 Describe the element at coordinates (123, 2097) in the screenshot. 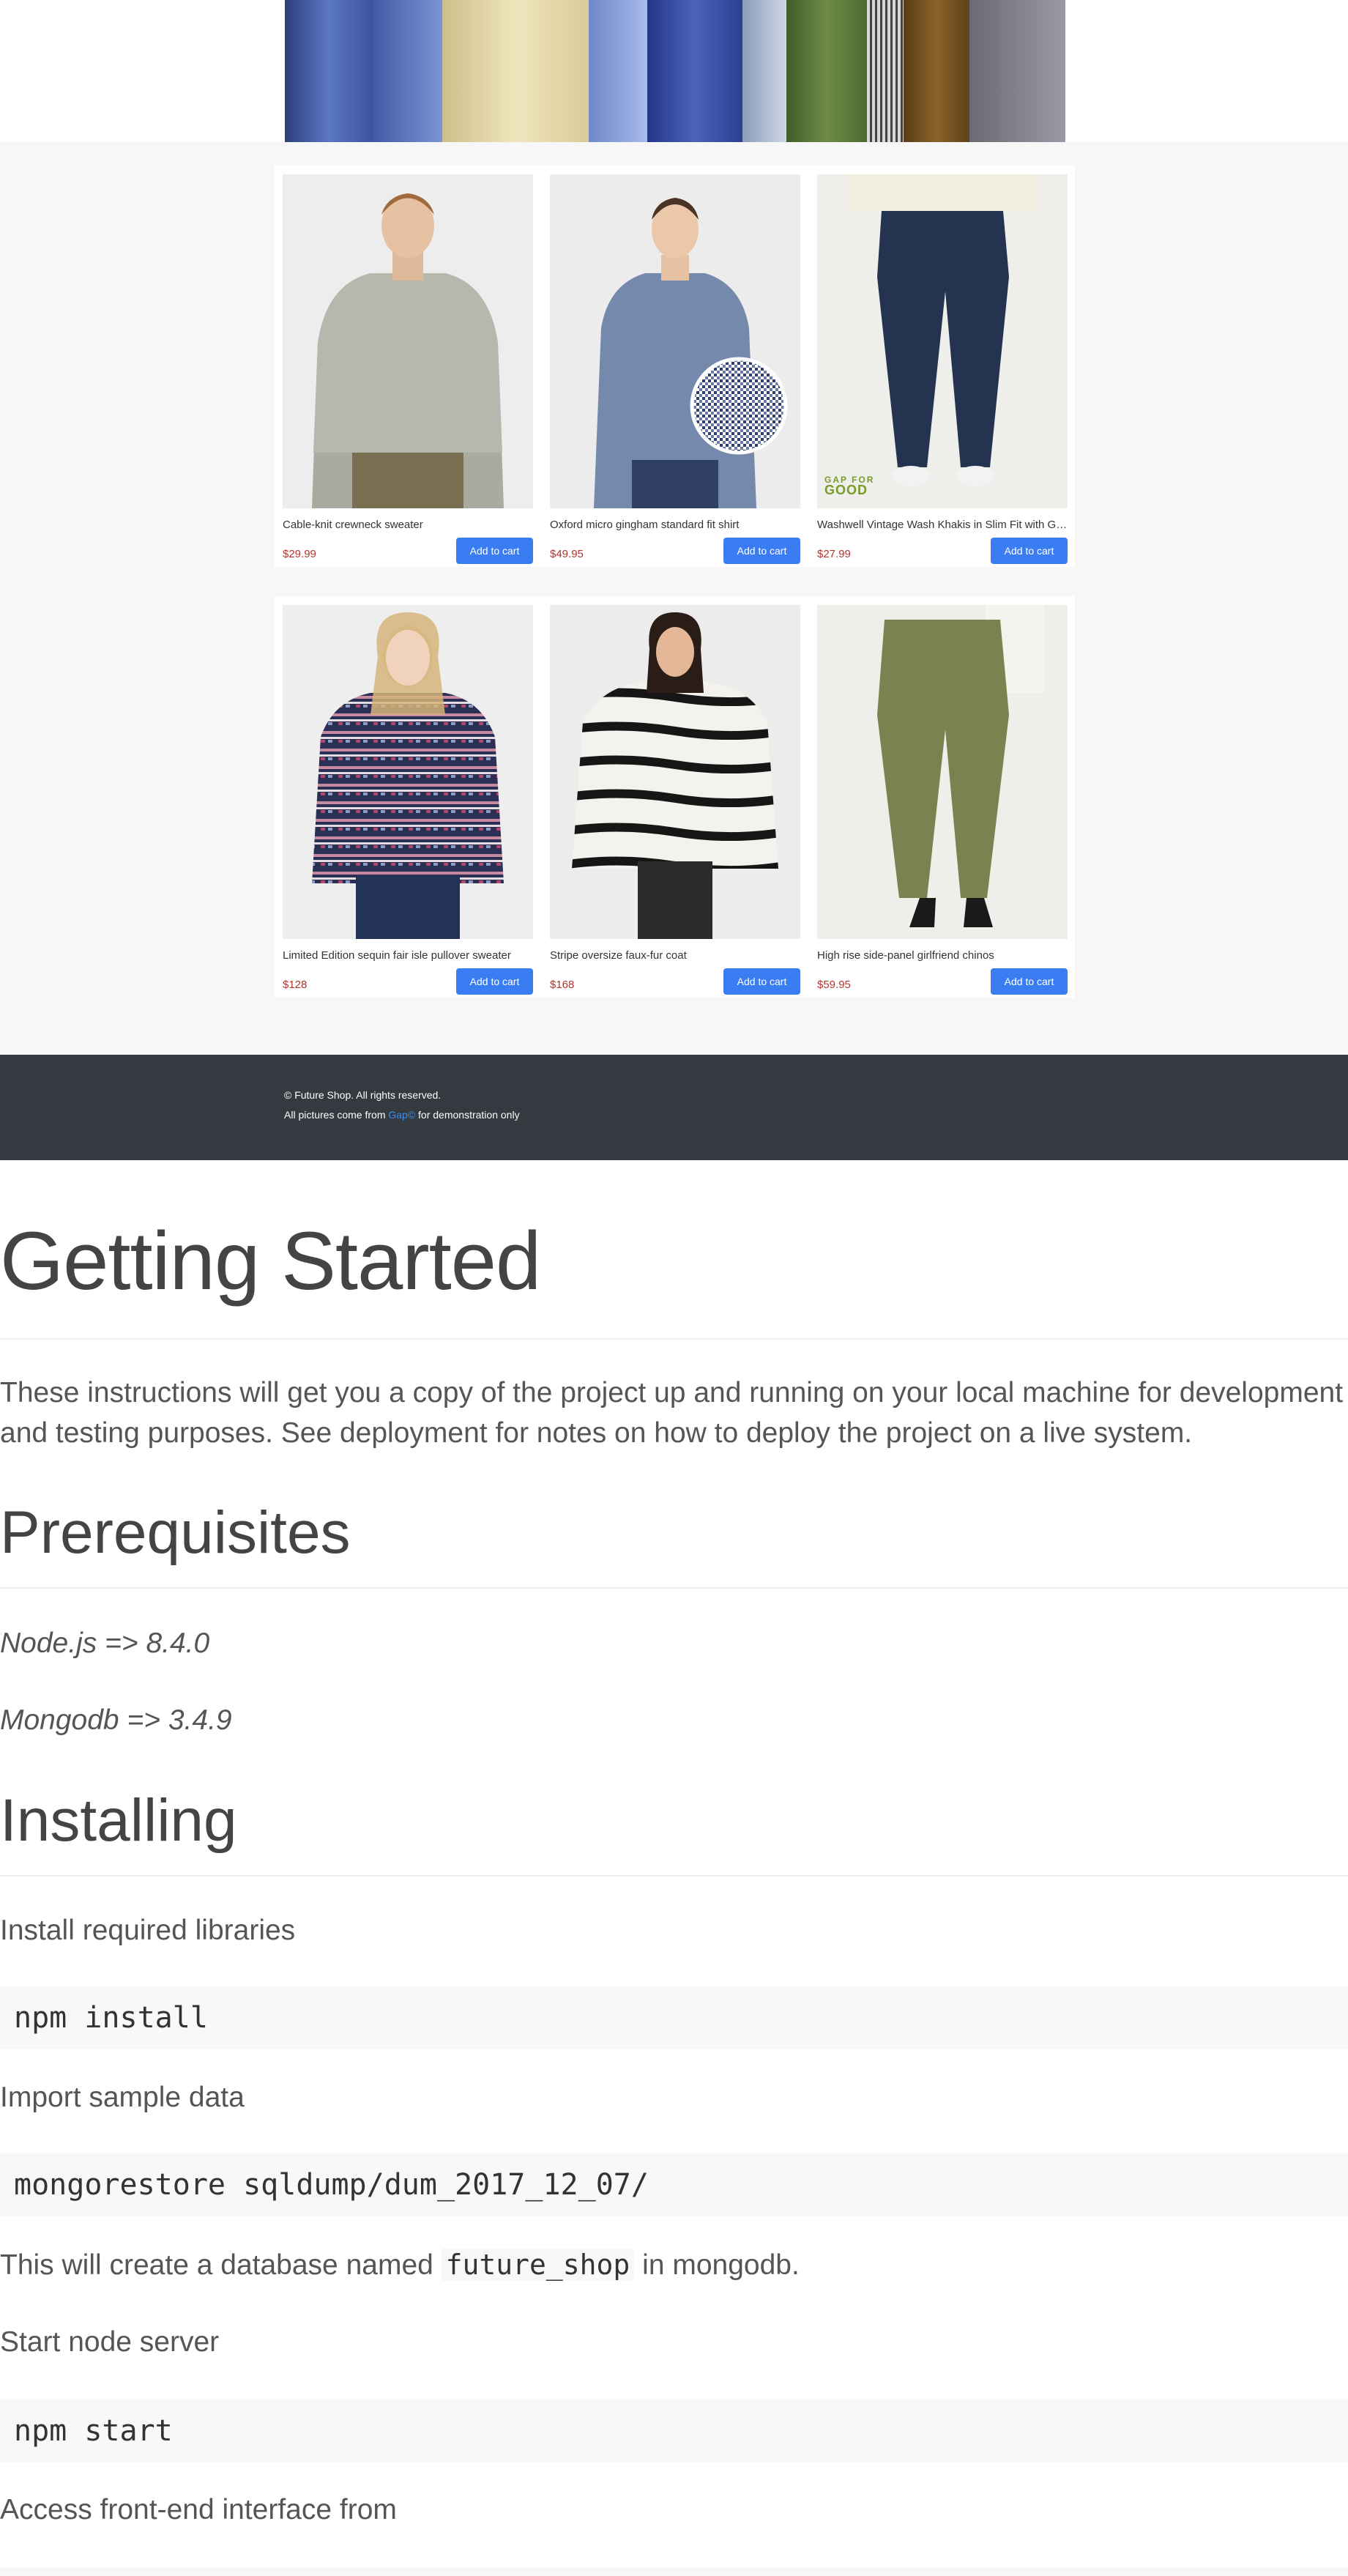

I see `step-import-data: Import sample data` at that location.